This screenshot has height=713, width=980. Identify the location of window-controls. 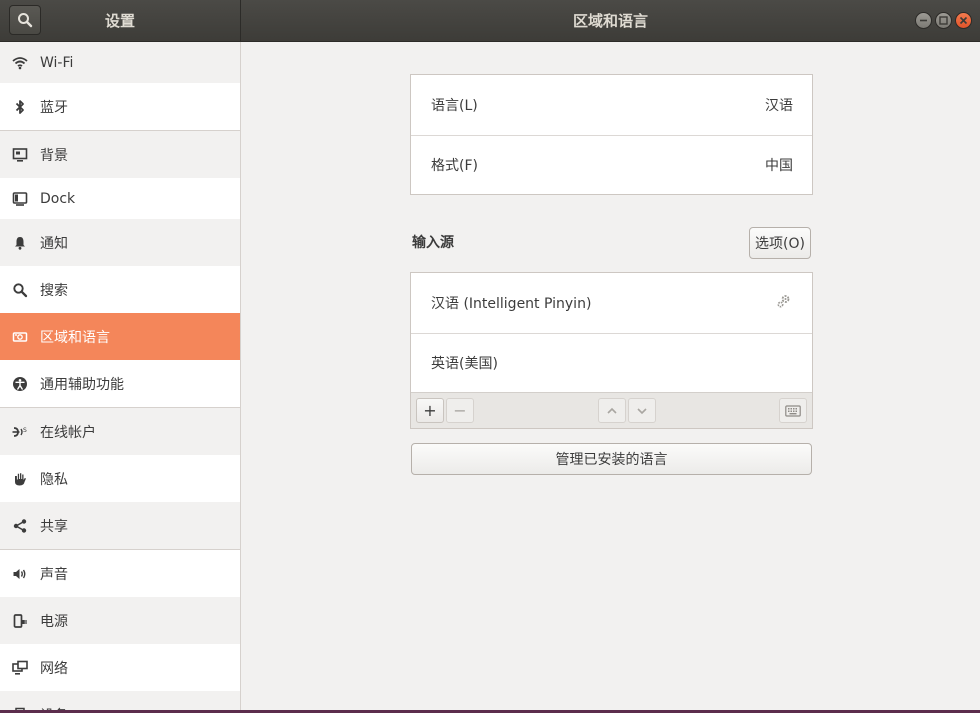
(943, 20).